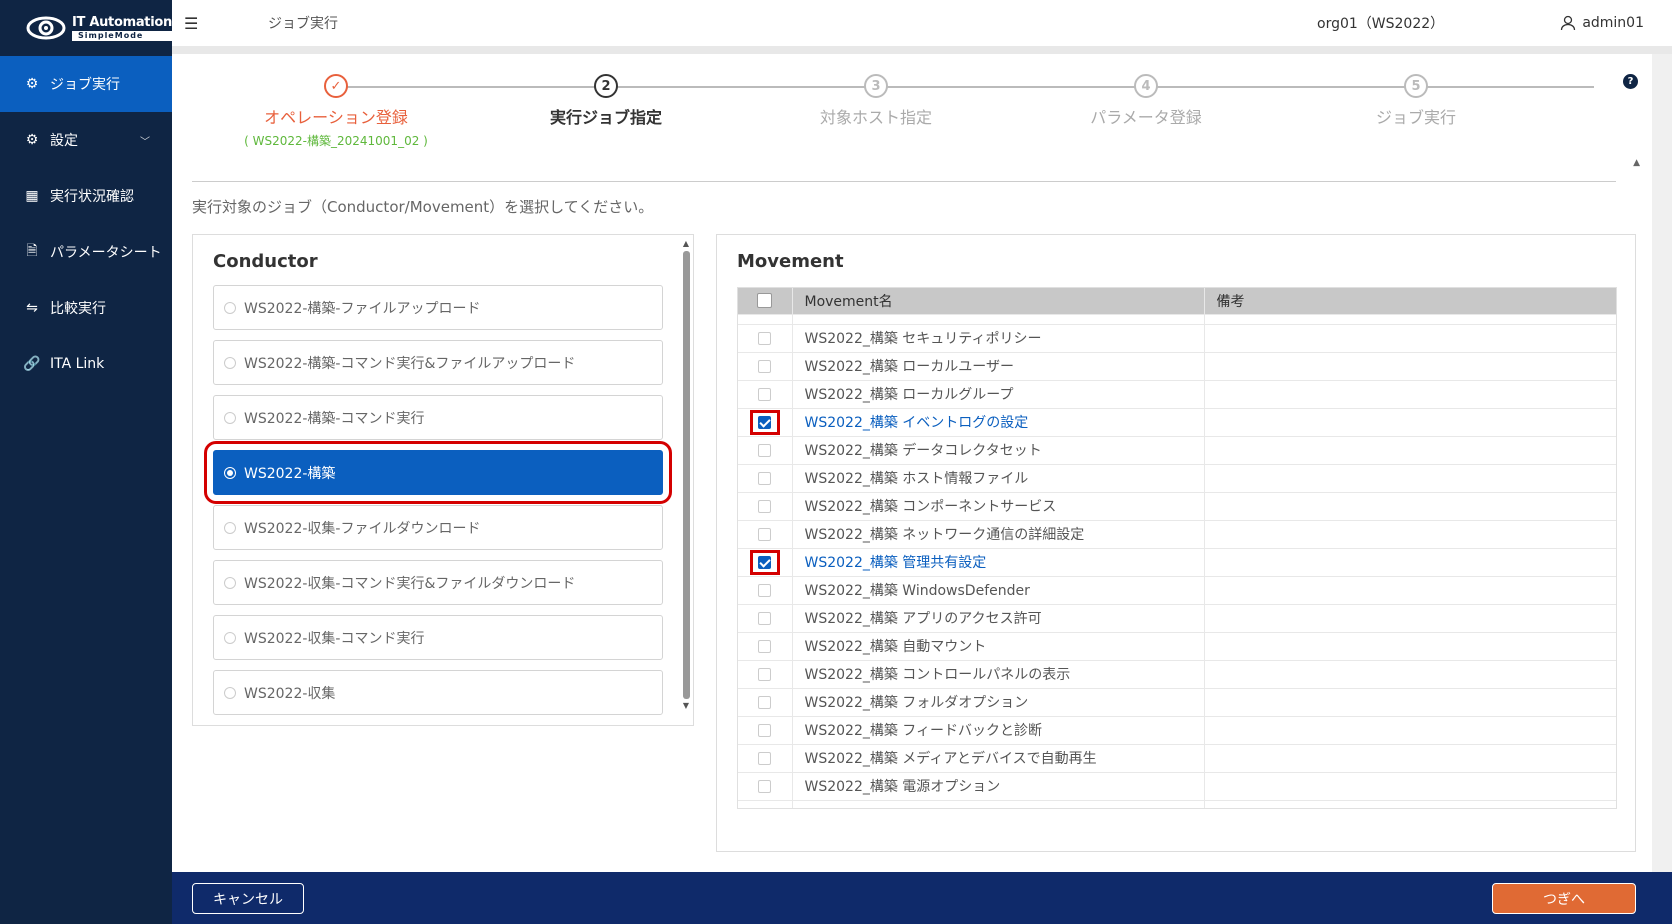 This screenshot has width=1672, height=924. Describe the element at coordinates (876, 86) in the screenshot. I see `step-number: 3` at that location.